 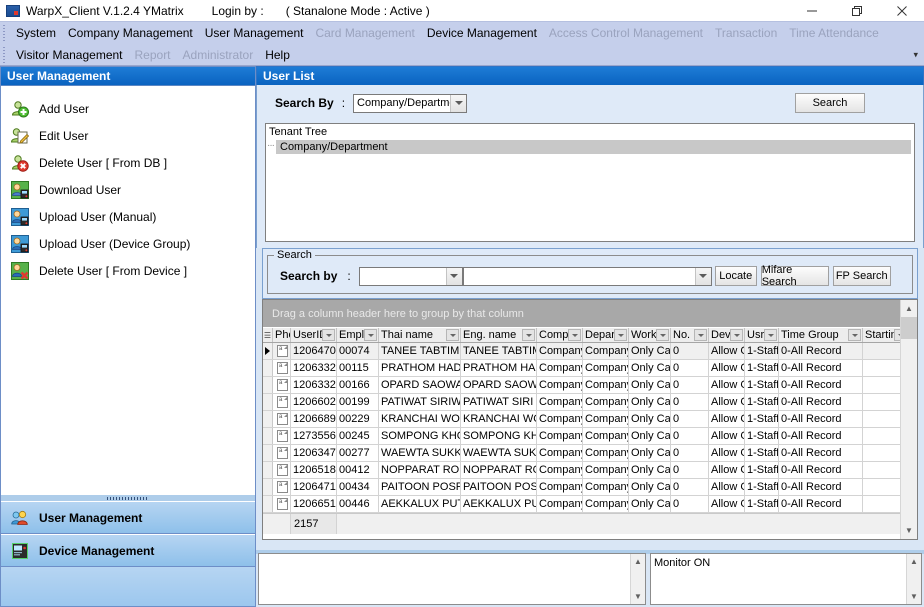 What do you see at coordinates (358, 335) in the screenshot?
I see `grid-column-header-employee: Emplo` at bounding box center [358, 335].